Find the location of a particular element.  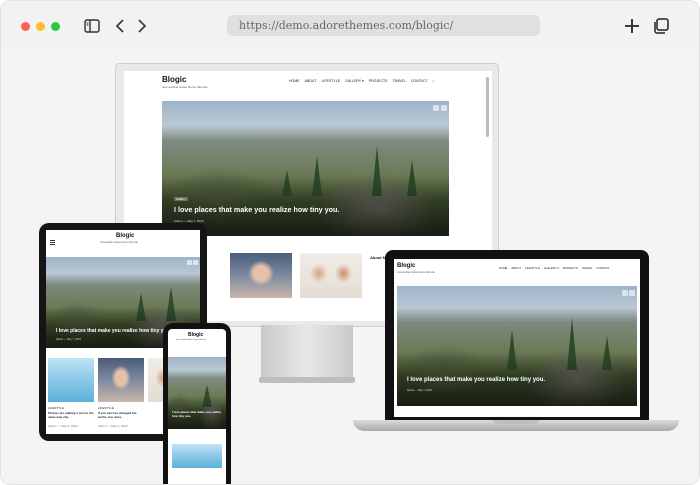

about-widget-title: About M is located at coordinates (378, 257).